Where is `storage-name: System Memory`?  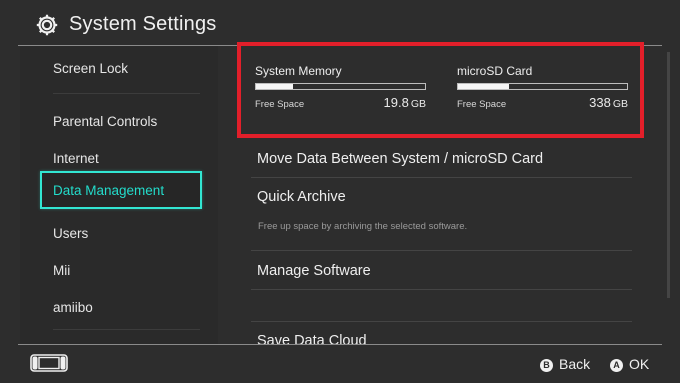
storage-name: System Memory is located at coordinates (298, 71).